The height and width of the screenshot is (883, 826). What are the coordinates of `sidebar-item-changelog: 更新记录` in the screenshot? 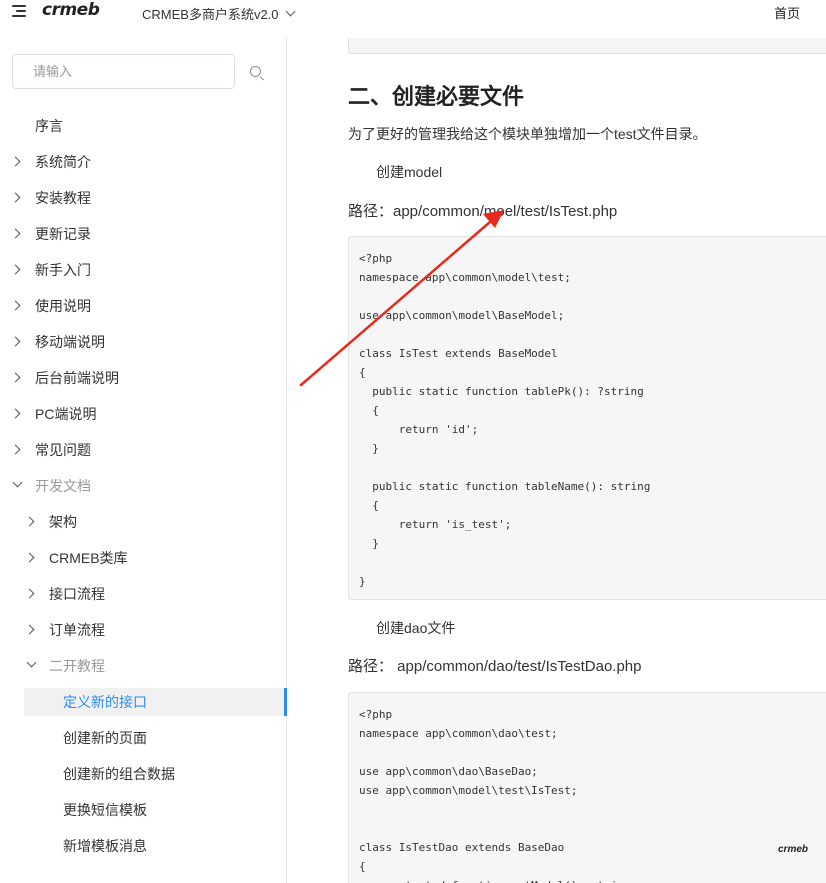 It's located at (143, 234).